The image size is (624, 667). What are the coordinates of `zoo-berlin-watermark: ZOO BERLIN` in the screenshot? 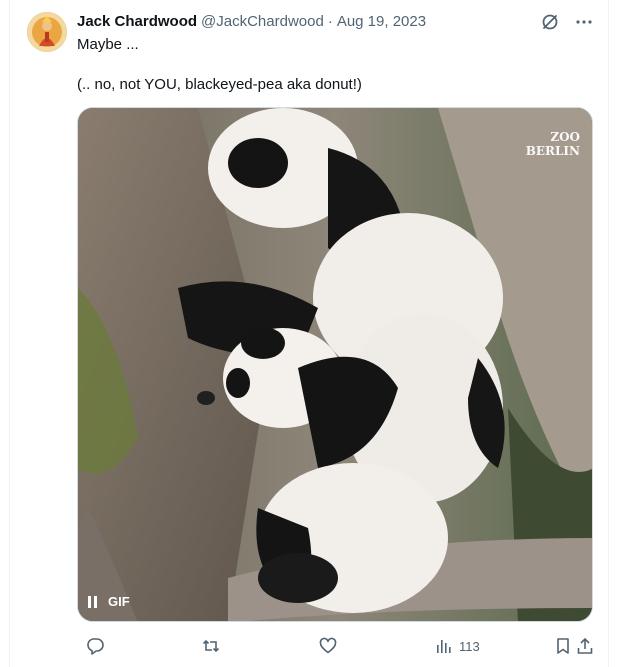 It's located at (553, 144).